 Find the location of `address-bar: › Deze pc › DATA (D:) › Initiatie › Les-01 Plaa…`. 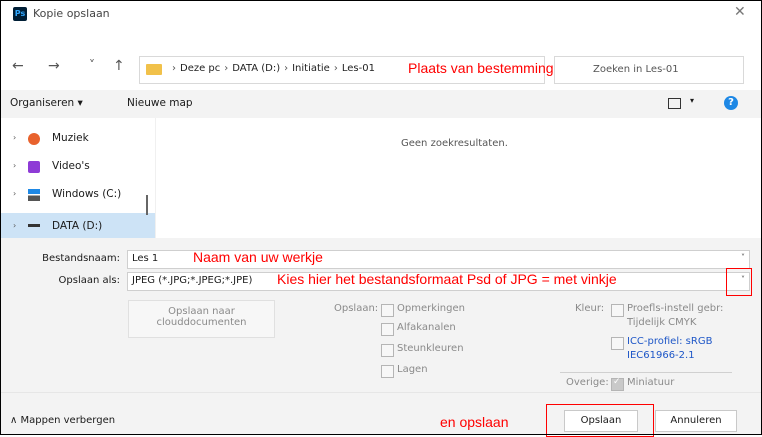

address-bar: › Deze pc › DATA (D:) › Initiatie › Les-01 Plaa… is located at coordinates (346, 70).